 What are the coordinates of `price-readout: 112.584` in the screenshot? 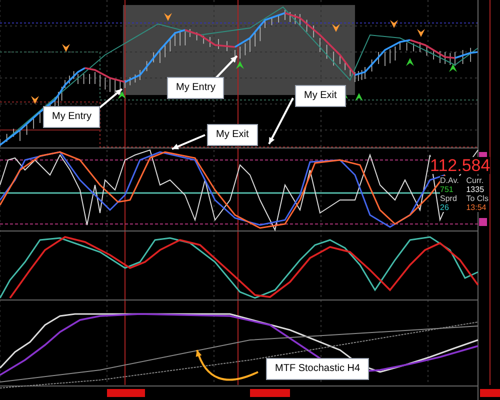 It's located at (460, 165).